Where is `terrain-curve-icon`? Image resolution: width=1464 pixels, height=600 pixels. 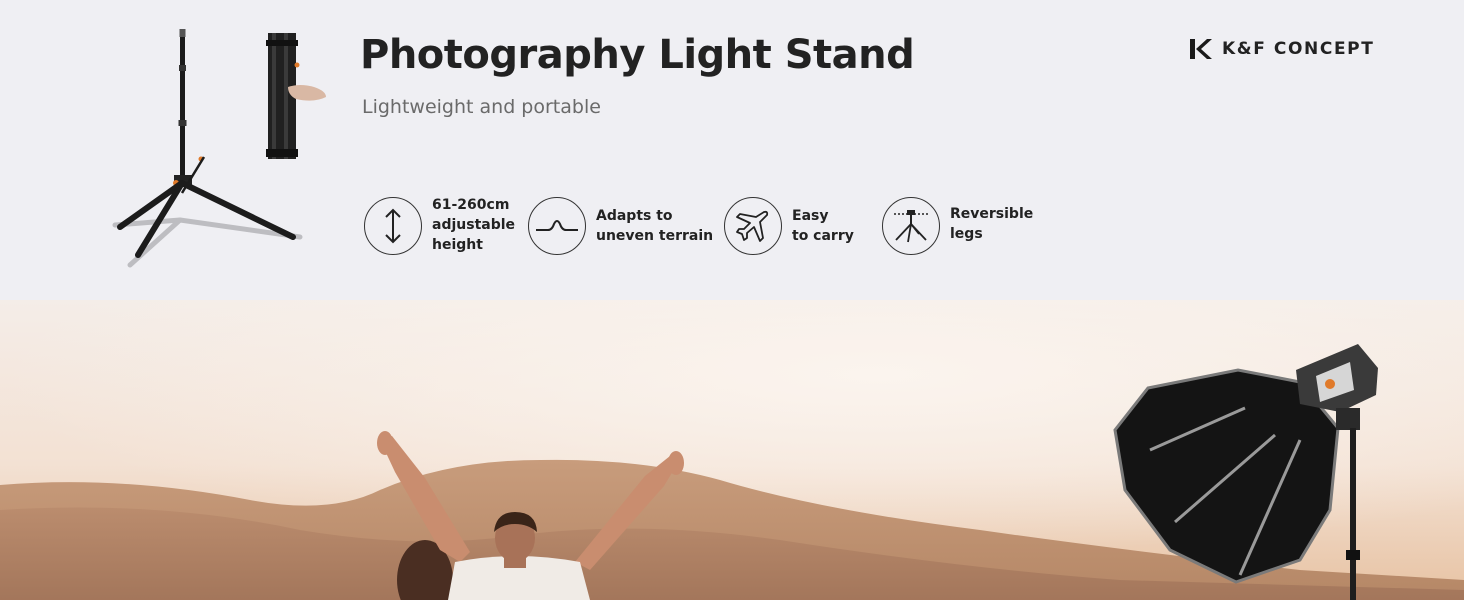
terrain-curve-icon is located at coordinates (557, 226).